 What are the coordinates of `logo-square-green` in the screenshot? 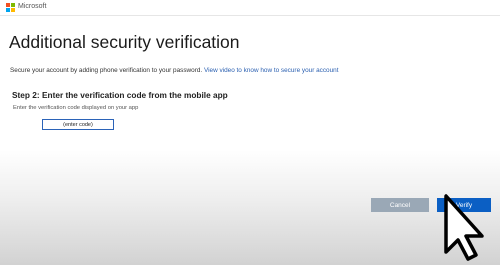 It's located at (13, 5).